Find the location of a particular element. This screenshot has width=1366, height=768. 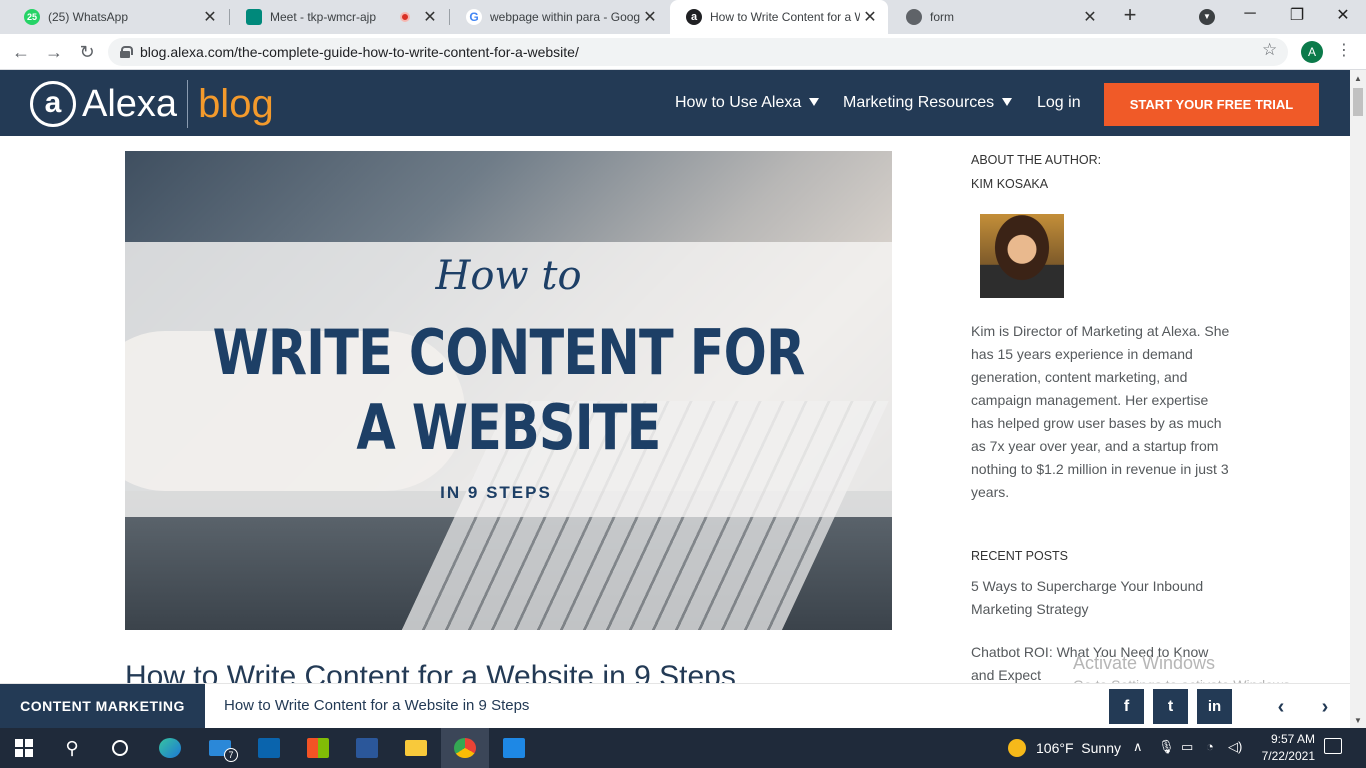

nav-label: Log in is located at coordinates (1059, 102).